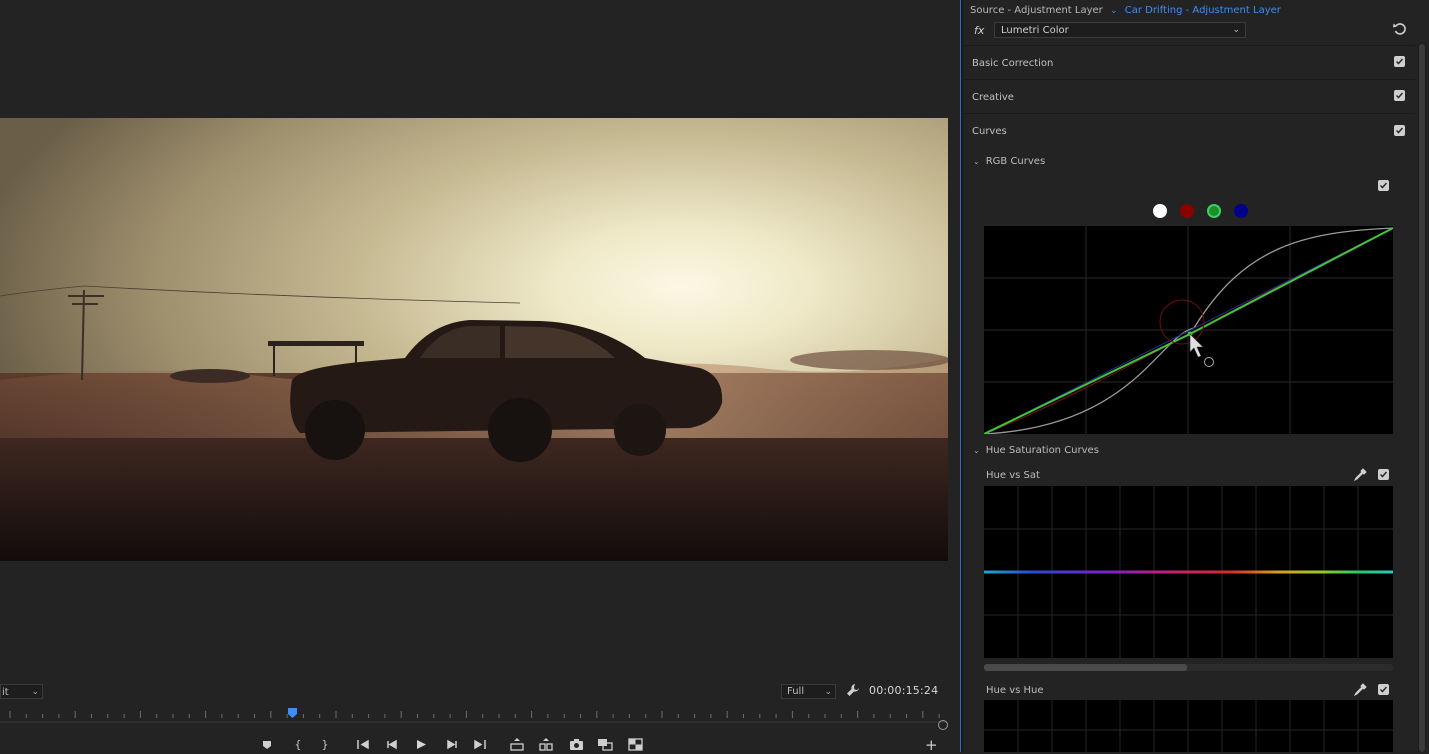 This screenshot has height=754, width=1429. I want to click on section-creative: Creative, so click(1189, 96).